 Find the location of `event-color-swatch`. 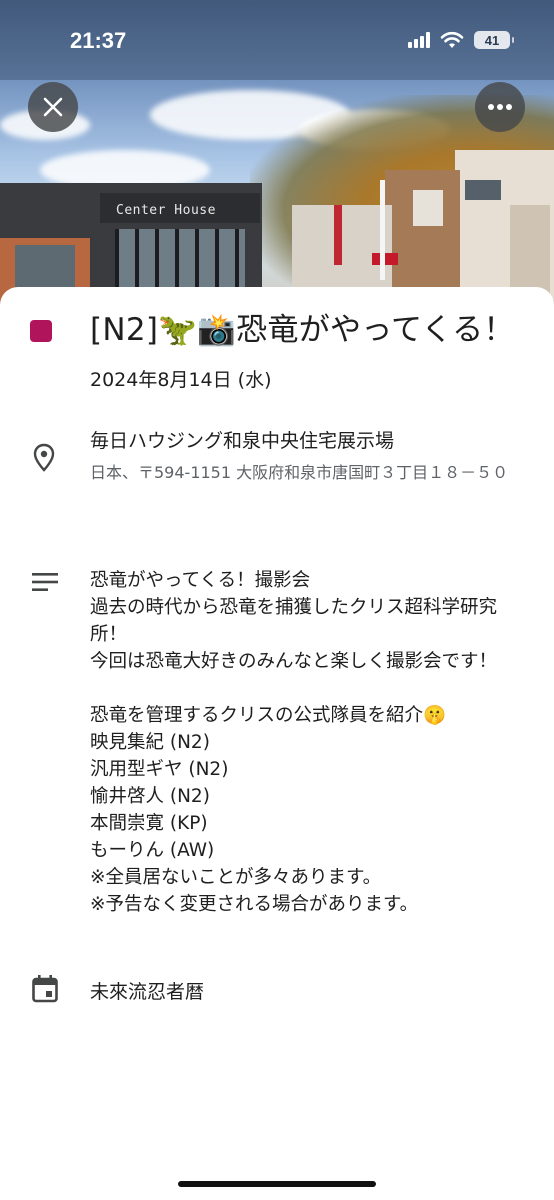

event-color-swatch is located at coordinates (41, 331).